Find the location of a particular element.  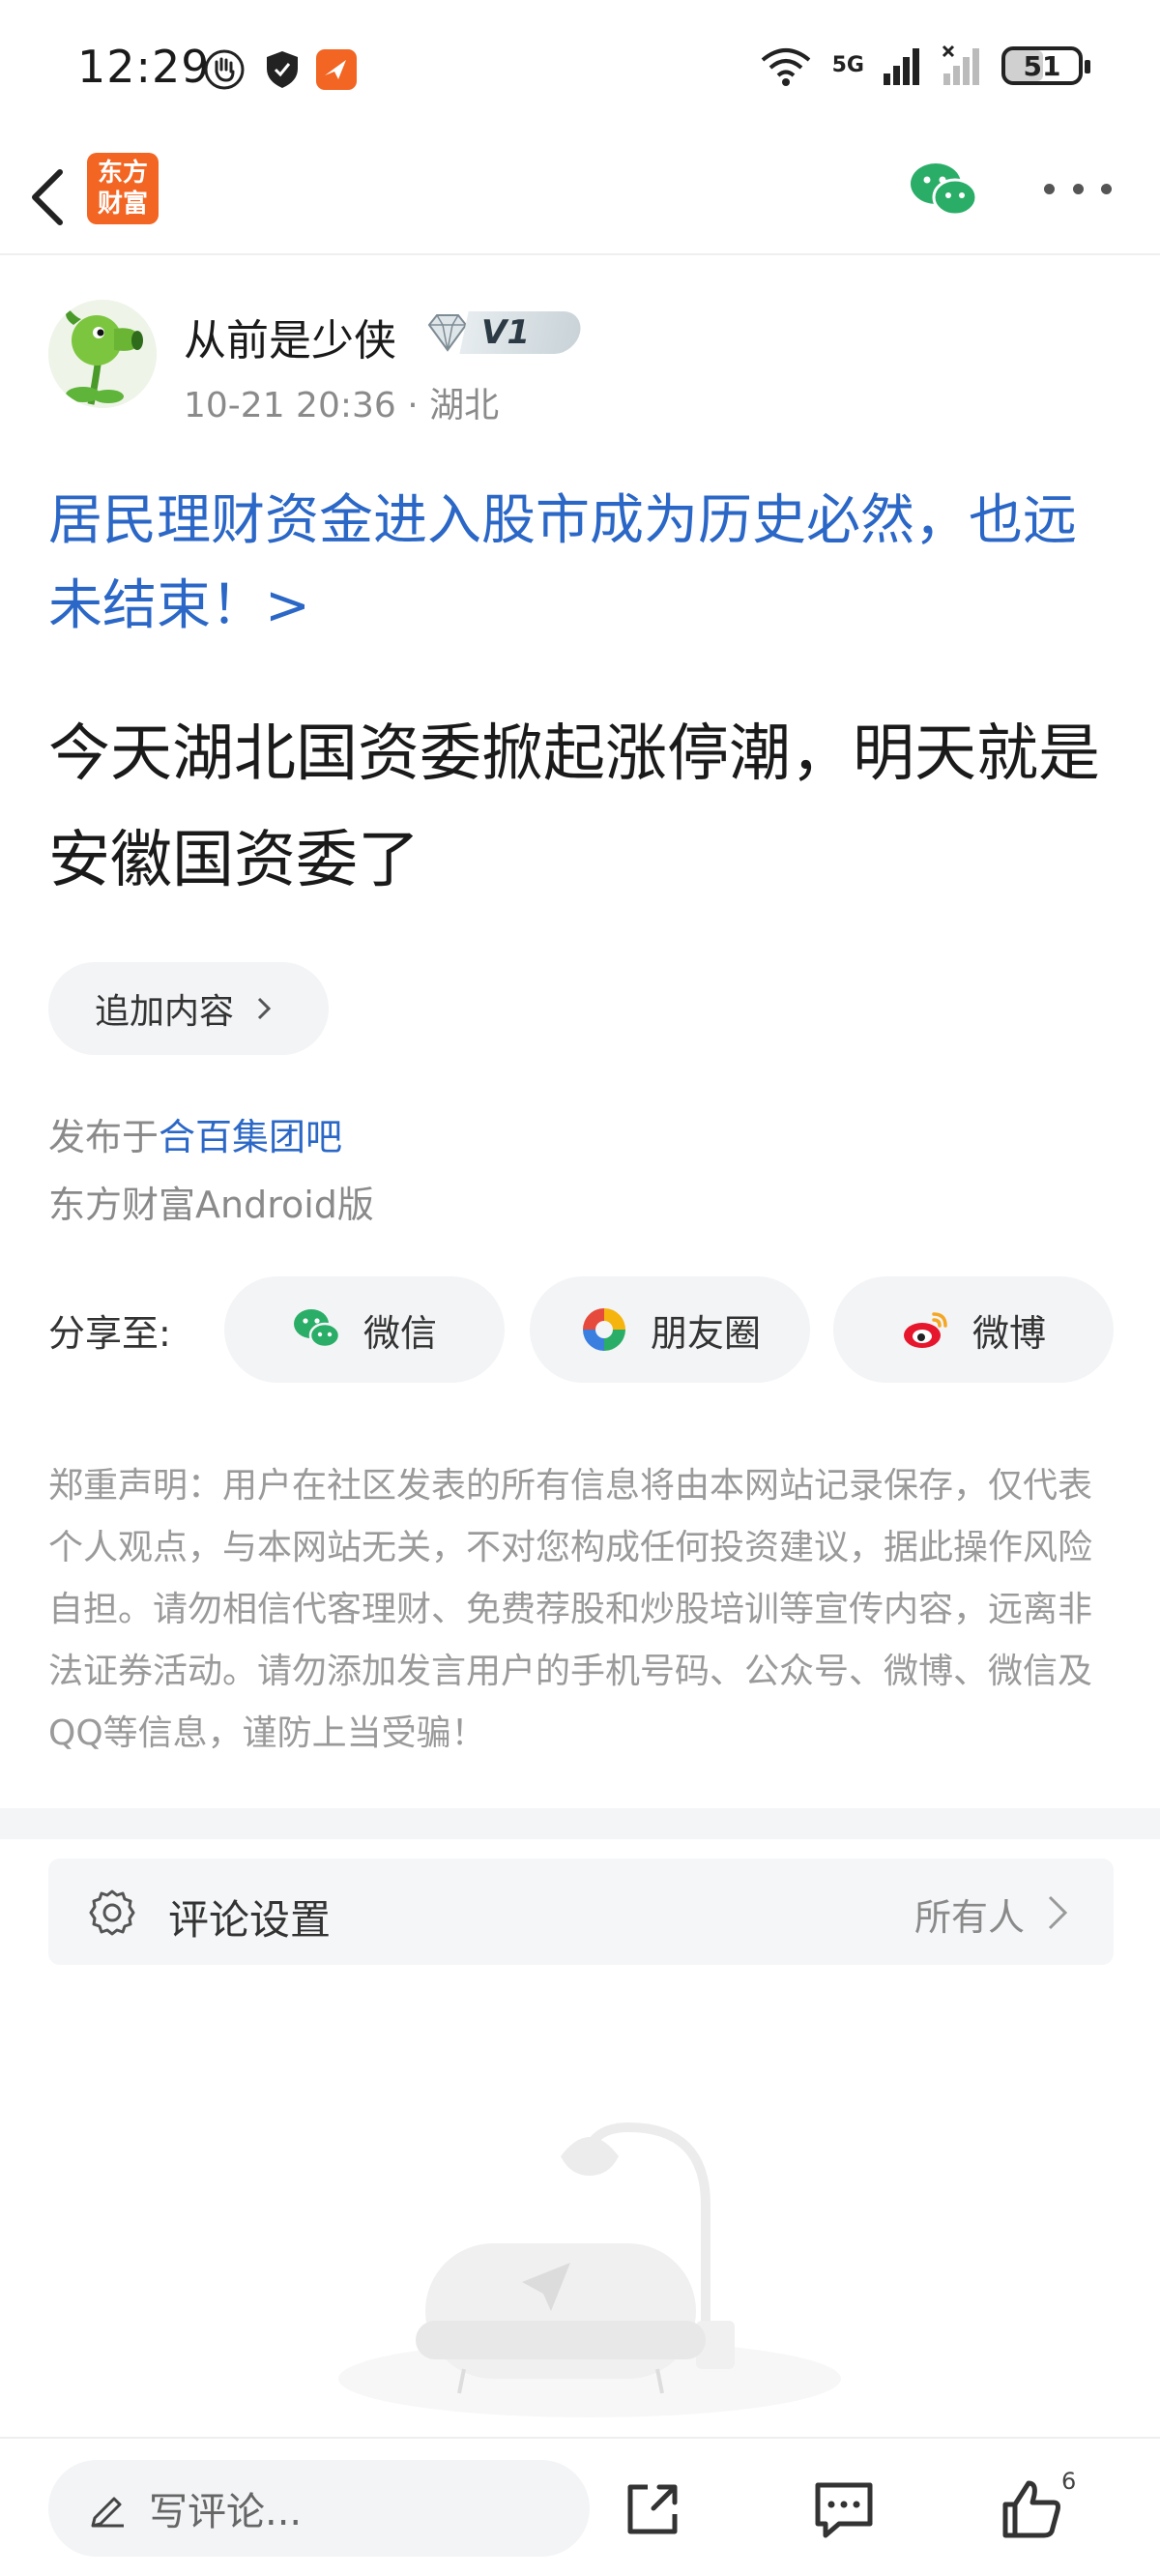

author-name: 从前是少侠 is located at coordinates (290, 336).